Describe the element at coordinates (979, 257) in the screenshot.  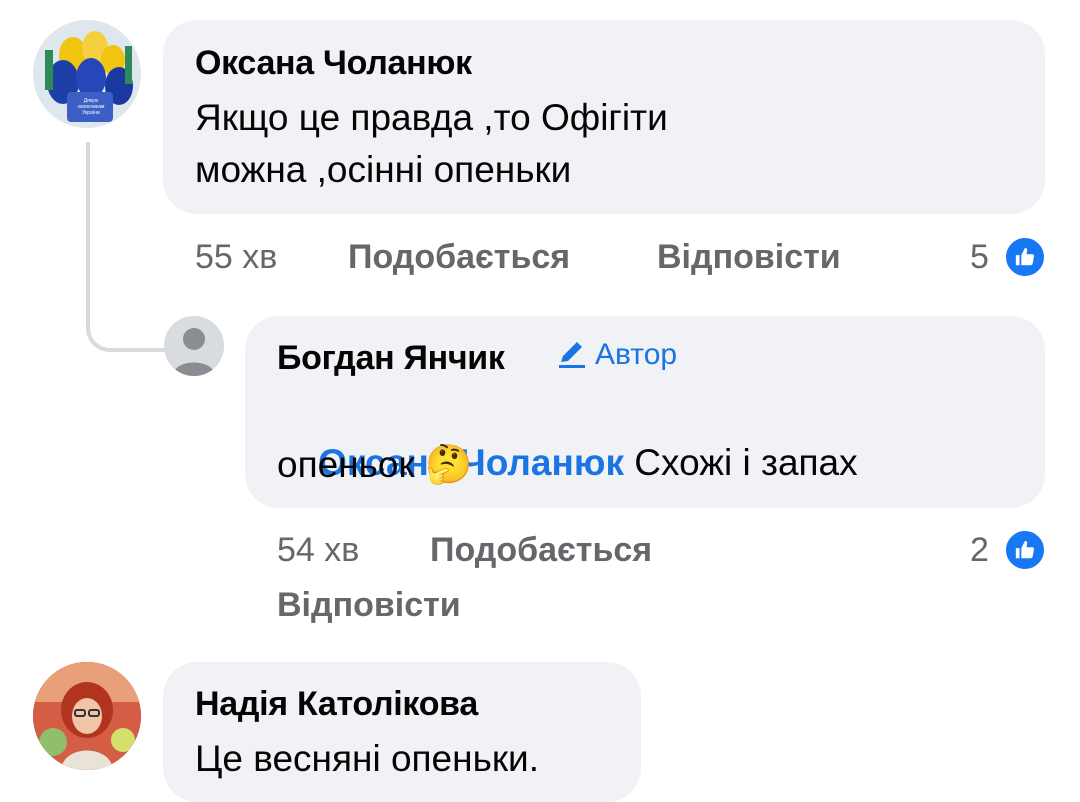
I see `like-count: 5` at that location.